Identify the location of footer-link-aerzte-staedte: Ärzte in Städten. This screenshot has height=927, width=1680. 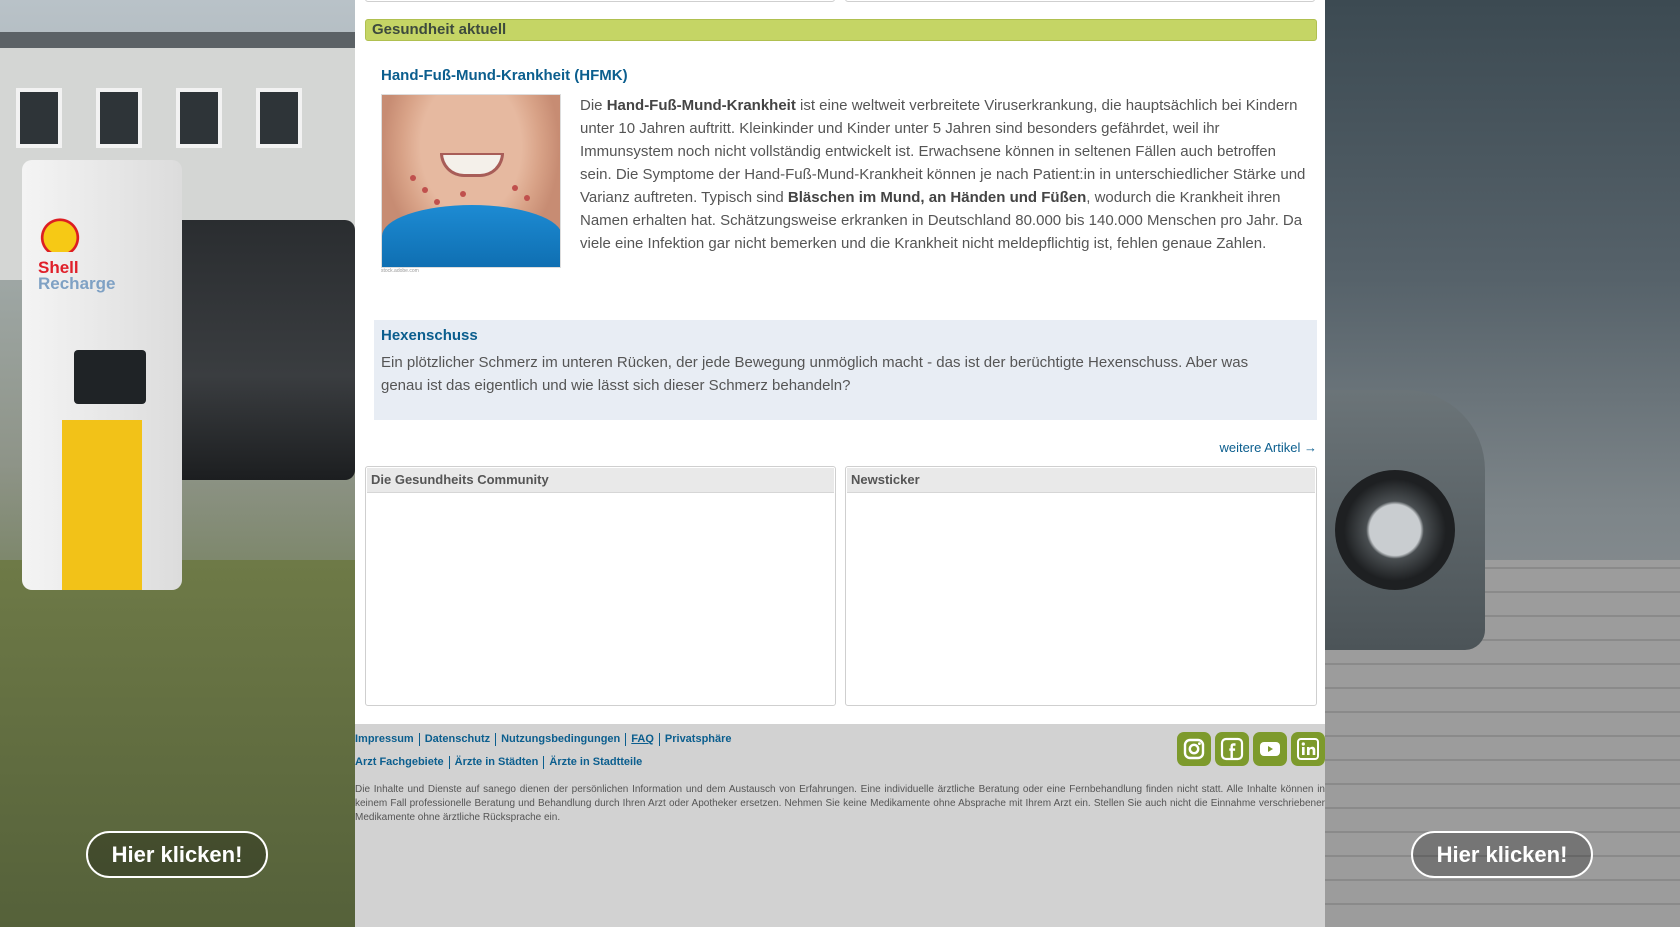
(496, 762).